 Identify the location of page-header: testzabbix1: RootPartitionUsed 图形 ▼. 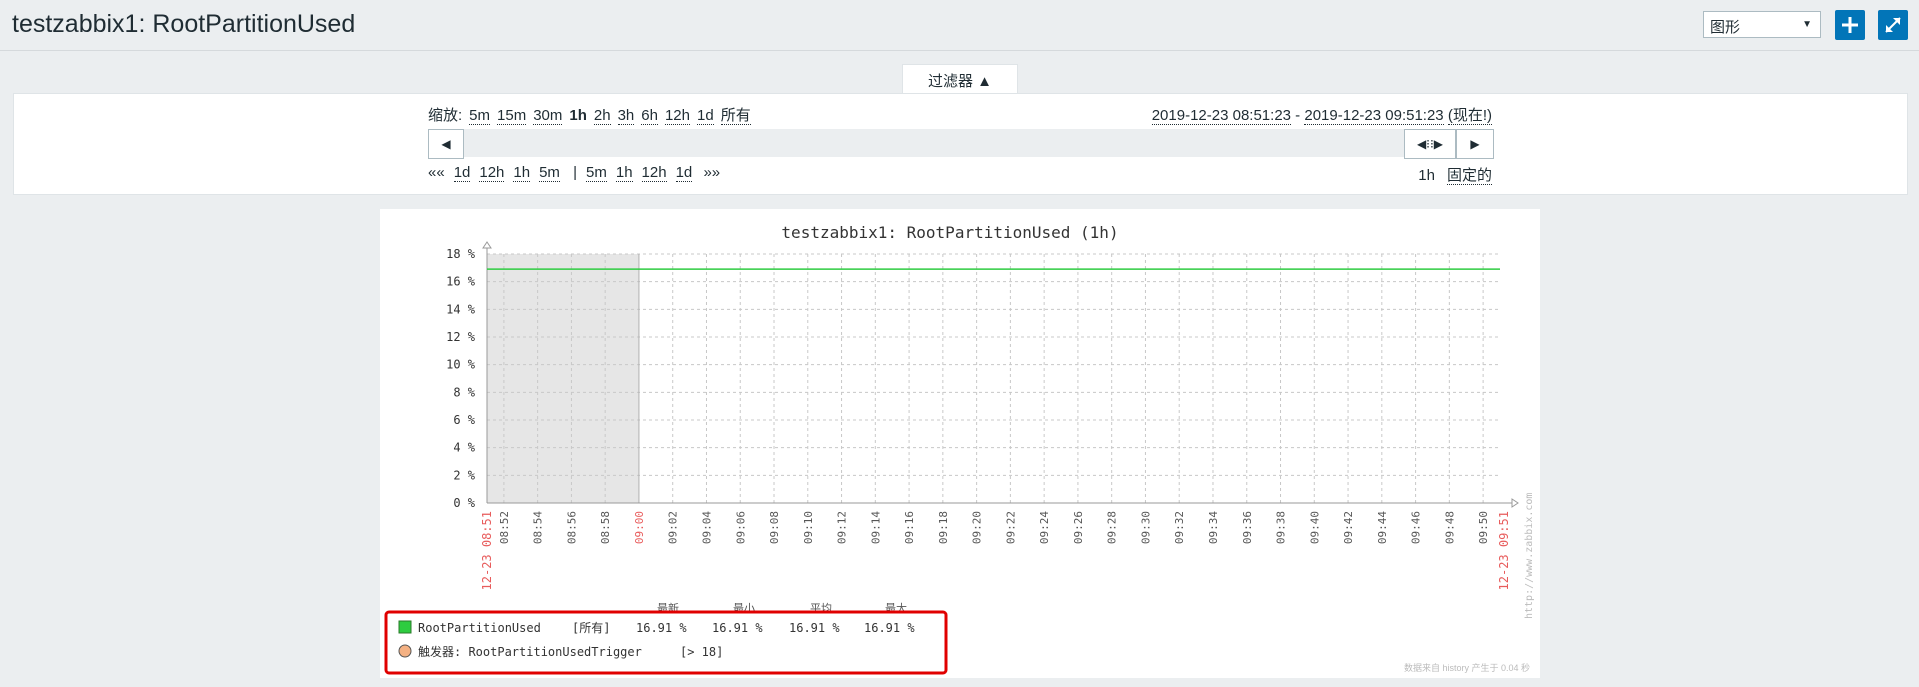
(959, 25).